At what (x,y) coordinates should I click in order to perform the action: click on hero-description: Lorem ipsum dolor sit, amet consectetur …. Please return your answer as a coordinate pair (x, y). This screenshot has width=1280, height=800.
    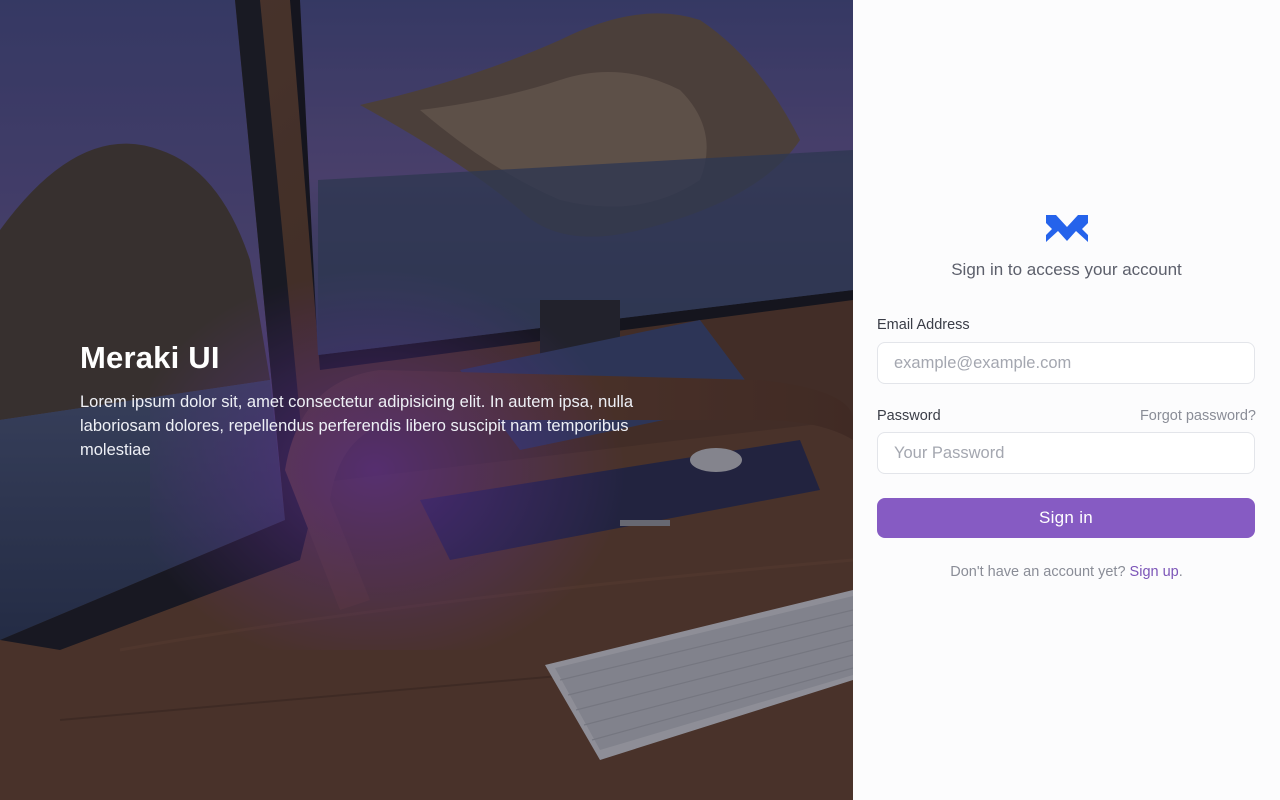
    Looking at the image, I should click on (357, 426).